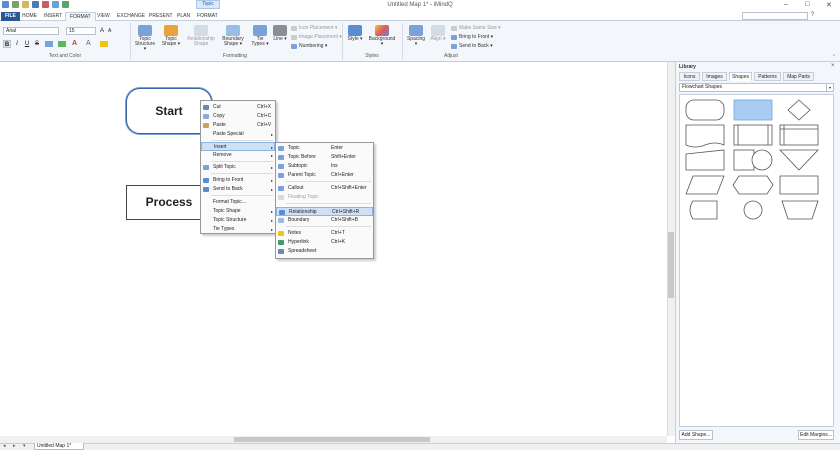  What do you see at coordinates (298, 166) in the screenshot?
I see `menu-label: Subtopic` at bounding box center [298, 166].